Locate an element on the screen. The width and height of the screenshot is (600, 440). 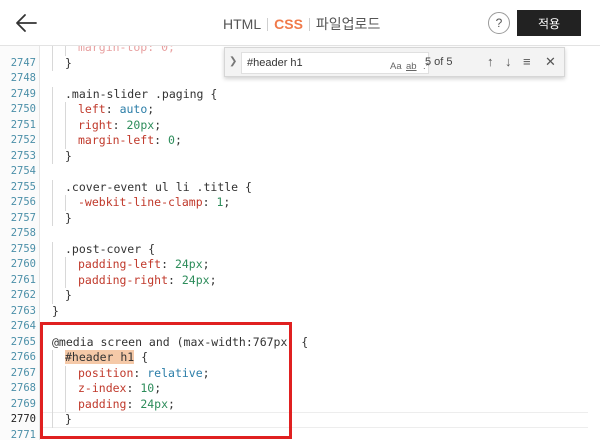
code-text: left: auto; is located at coordinates (103, 110).